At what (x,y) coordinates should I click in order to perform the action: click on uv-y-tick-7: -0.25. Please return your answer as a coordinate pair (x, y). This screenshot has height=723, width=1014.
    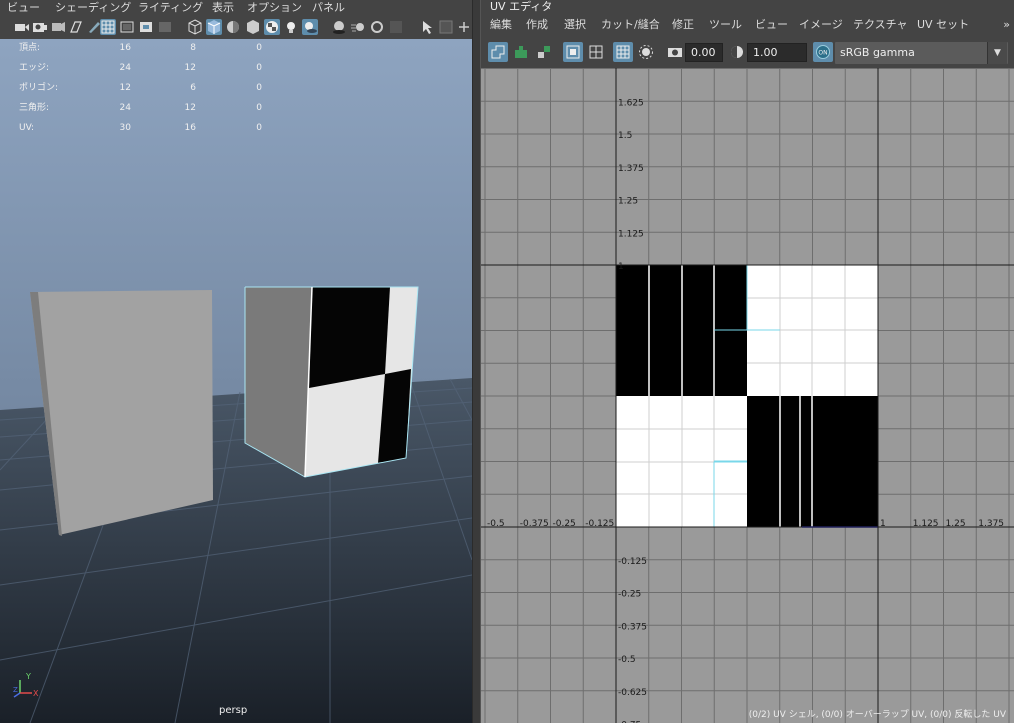
    Looking at the image, I should click on (629, 595).